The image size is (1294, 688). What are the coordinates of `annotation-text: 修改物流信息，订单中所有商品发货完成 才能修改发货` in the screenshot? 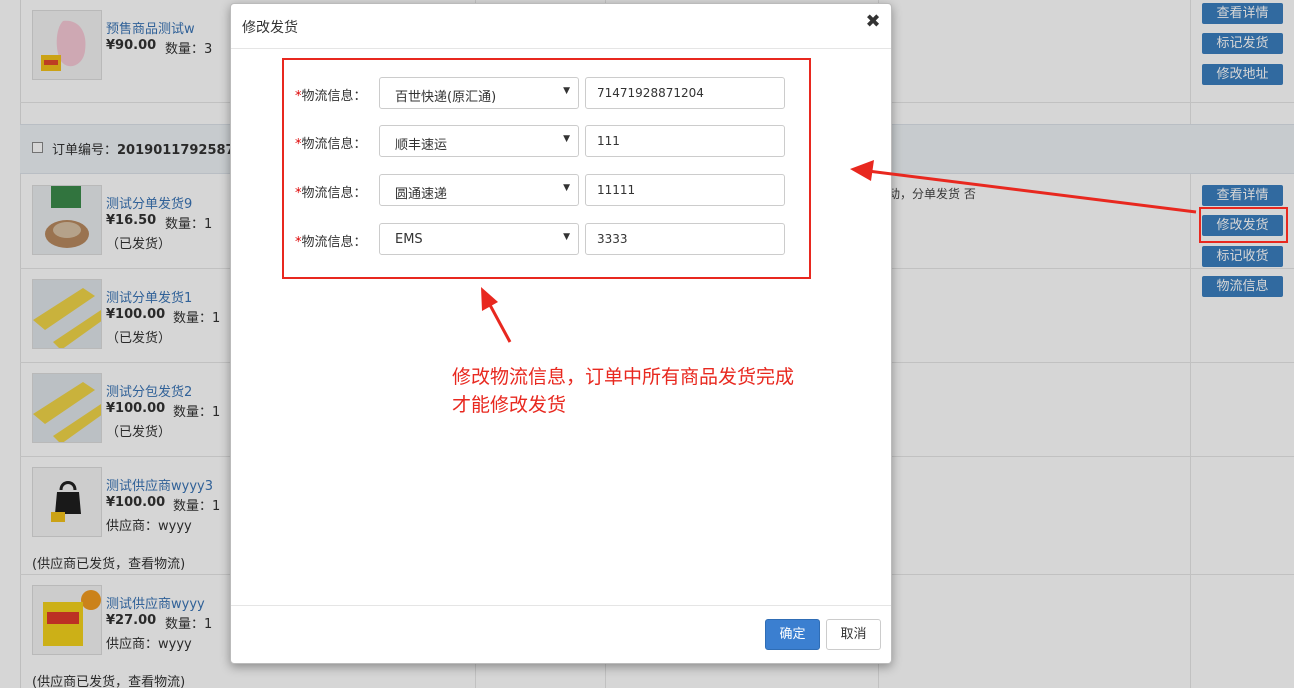 It's located at (623, 391).